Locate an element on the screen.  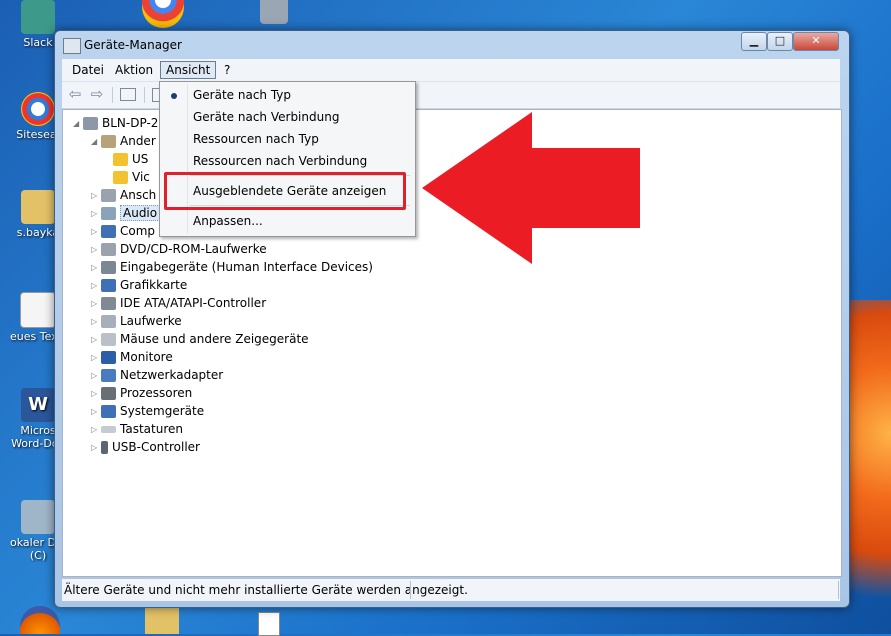
firefox-icon is located at coordinates (40, 620).